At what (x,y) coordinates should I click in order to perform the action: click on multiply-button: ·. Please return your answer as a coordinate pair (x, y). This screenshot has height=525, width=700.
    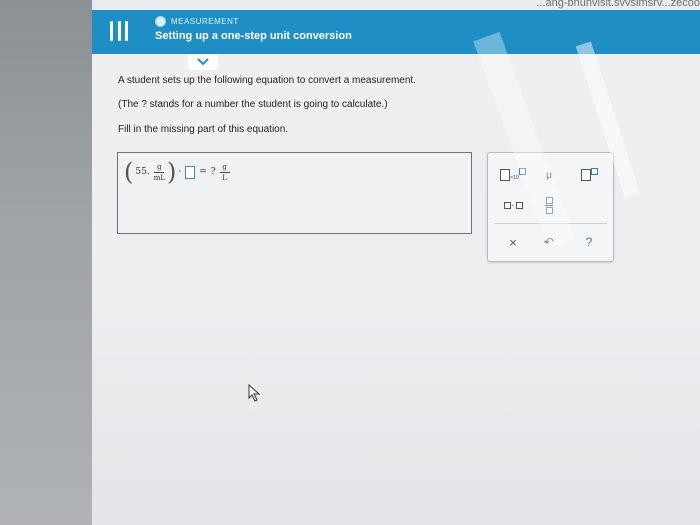
    Looking at the image, I should click on (513, 205).